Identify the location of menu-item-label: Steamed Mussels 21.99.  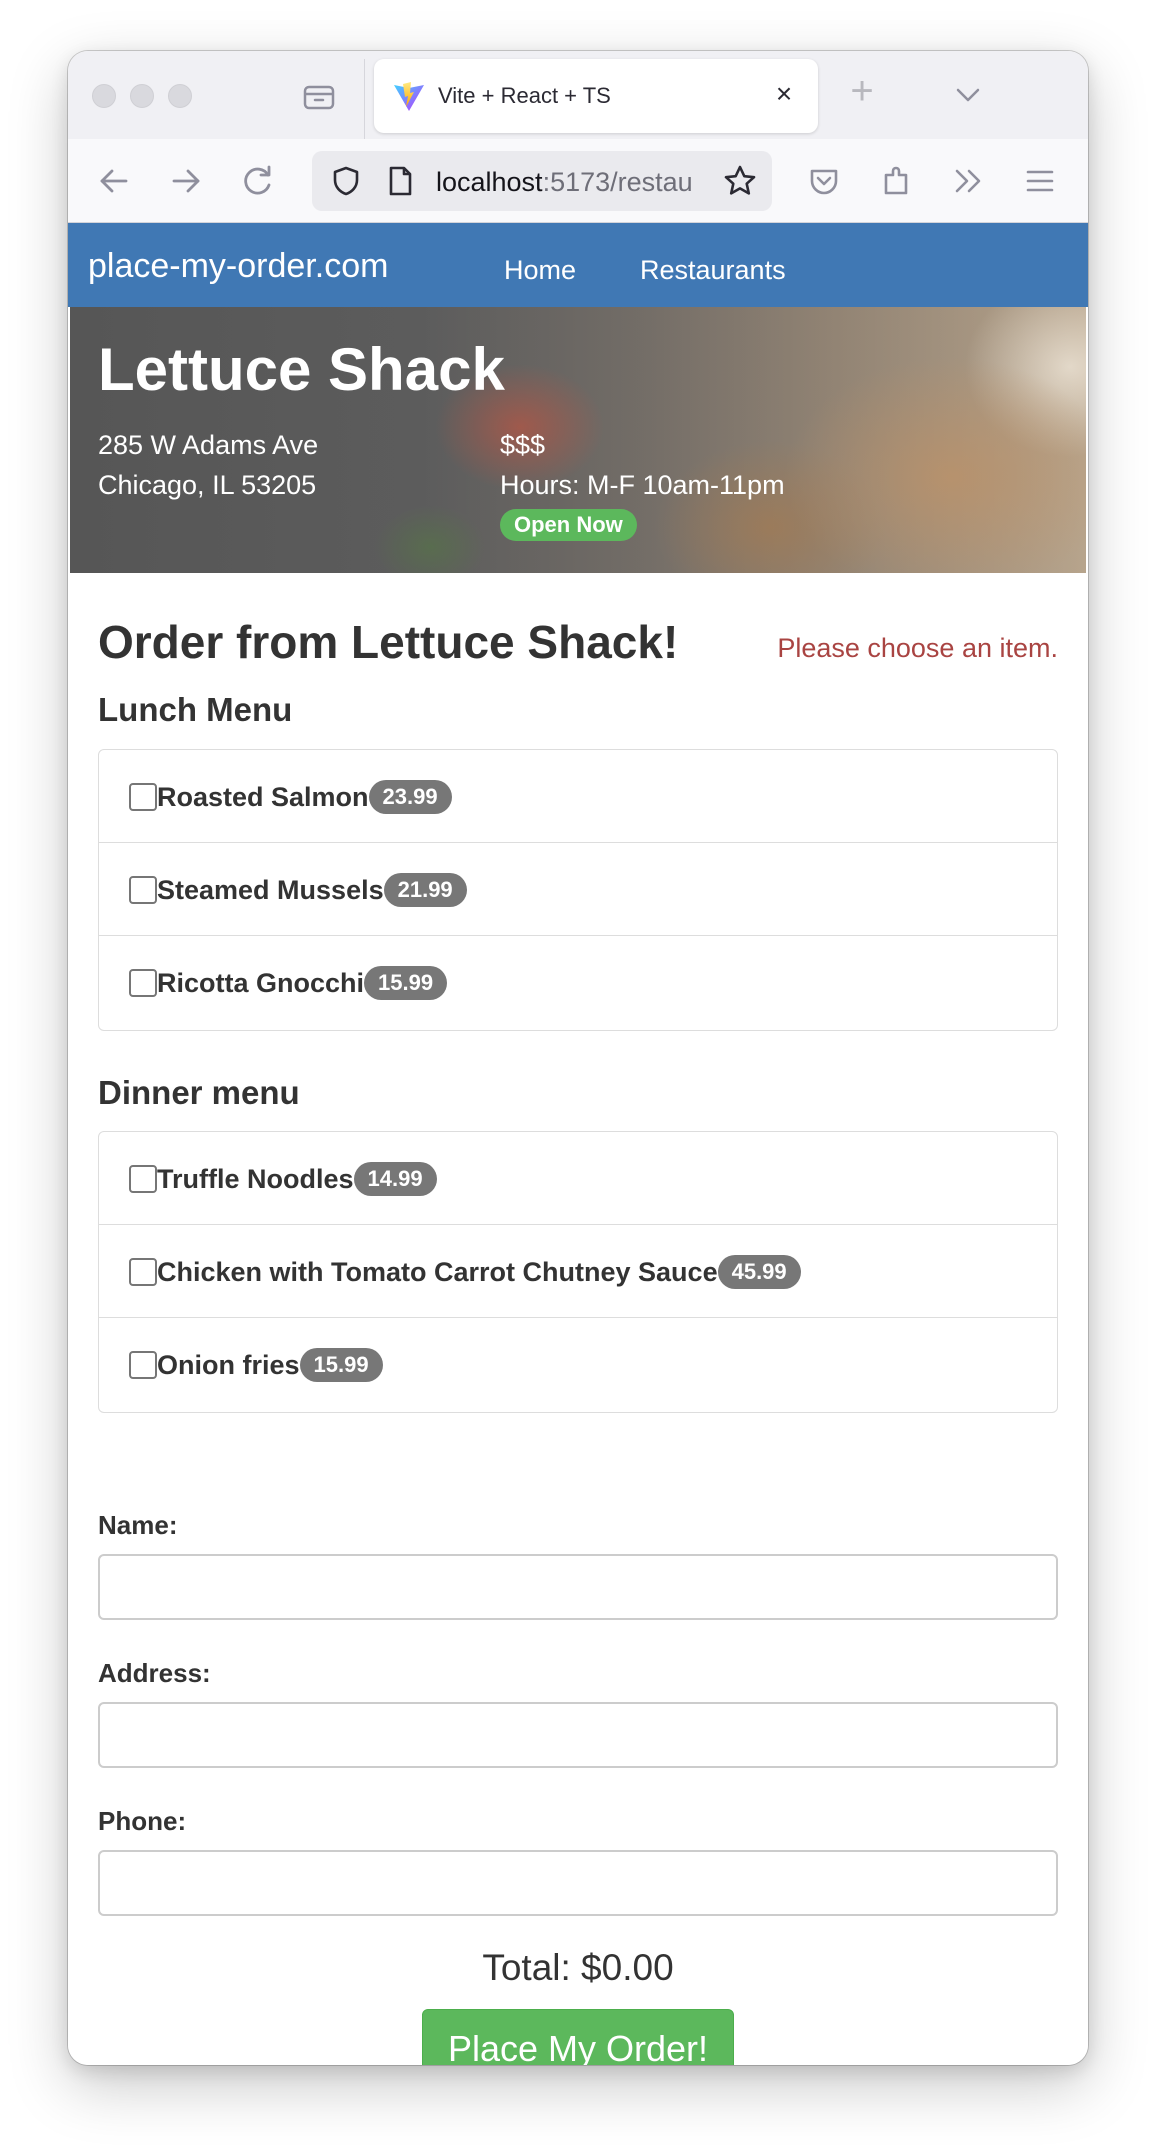
(298, 890).